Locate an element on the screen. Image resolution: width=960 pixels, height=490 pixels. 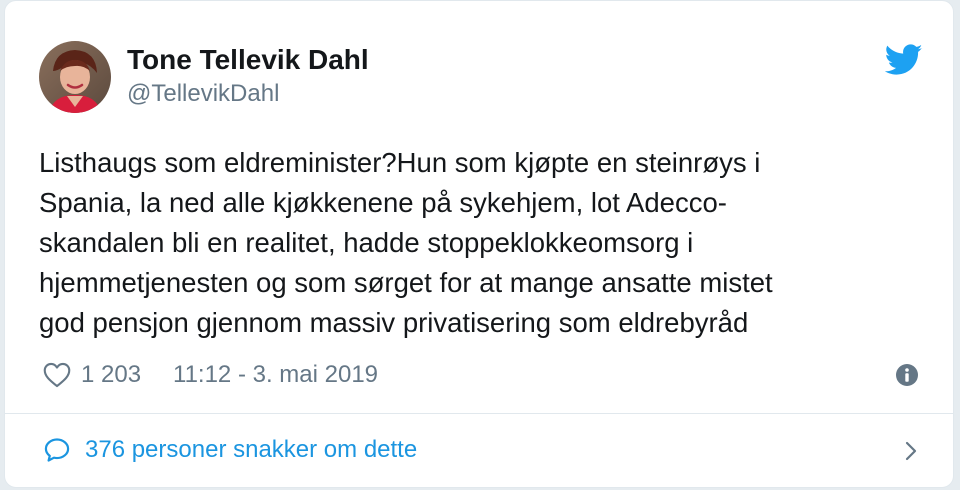
conversation-label: 376 personer snakker om dette is located at coordinates (251, 450).